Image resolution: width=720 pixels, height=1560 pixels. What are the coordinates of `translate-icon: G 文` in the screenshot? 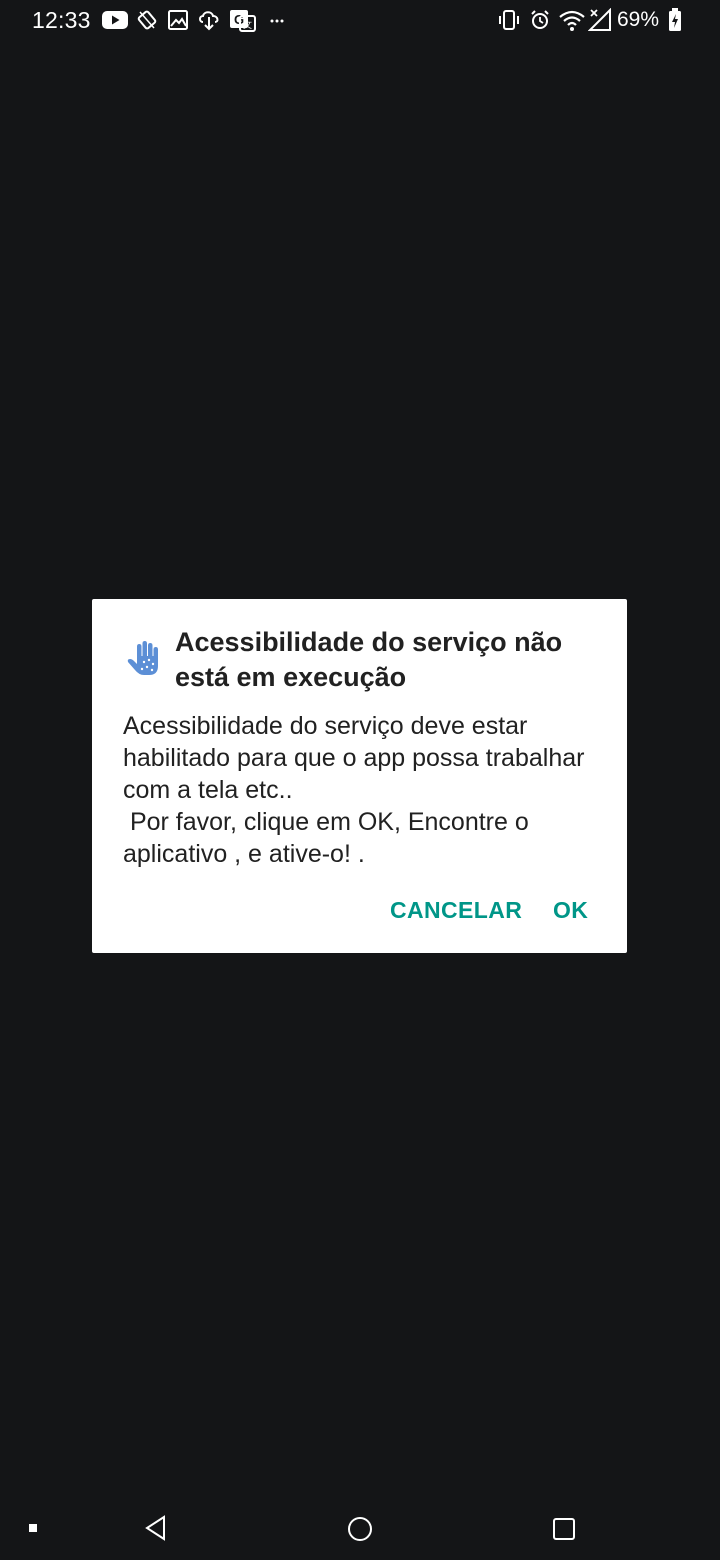 It's located at (243, 21).